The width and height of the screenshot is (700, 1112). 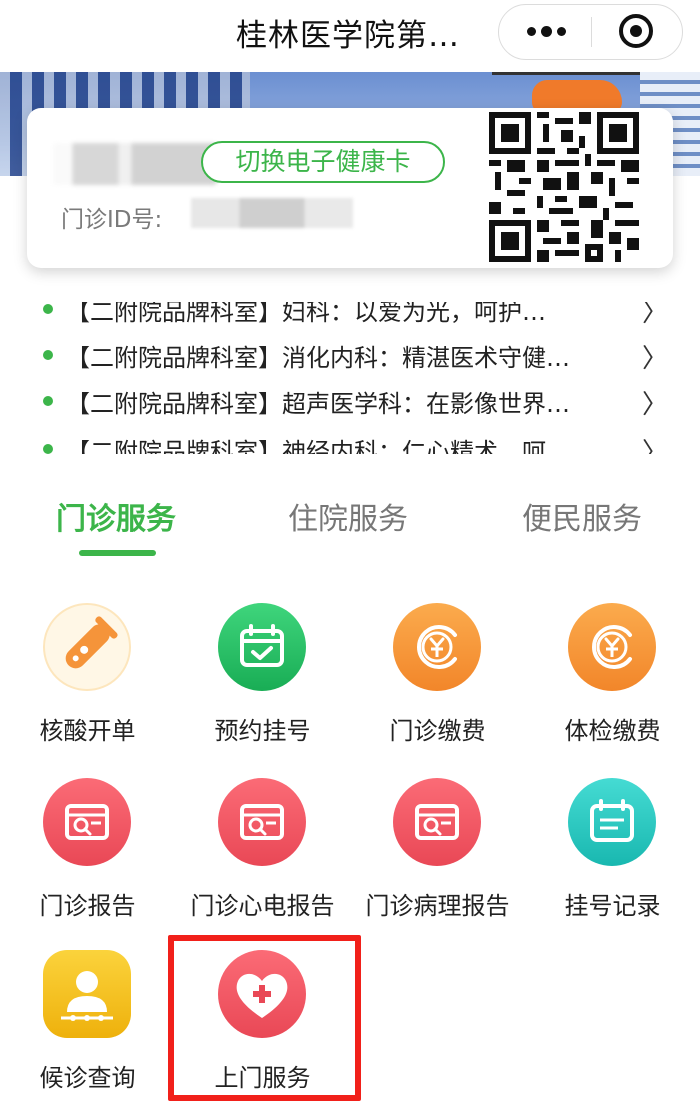 I want to click on active-tab-indicator, so click(x=117, y=553).